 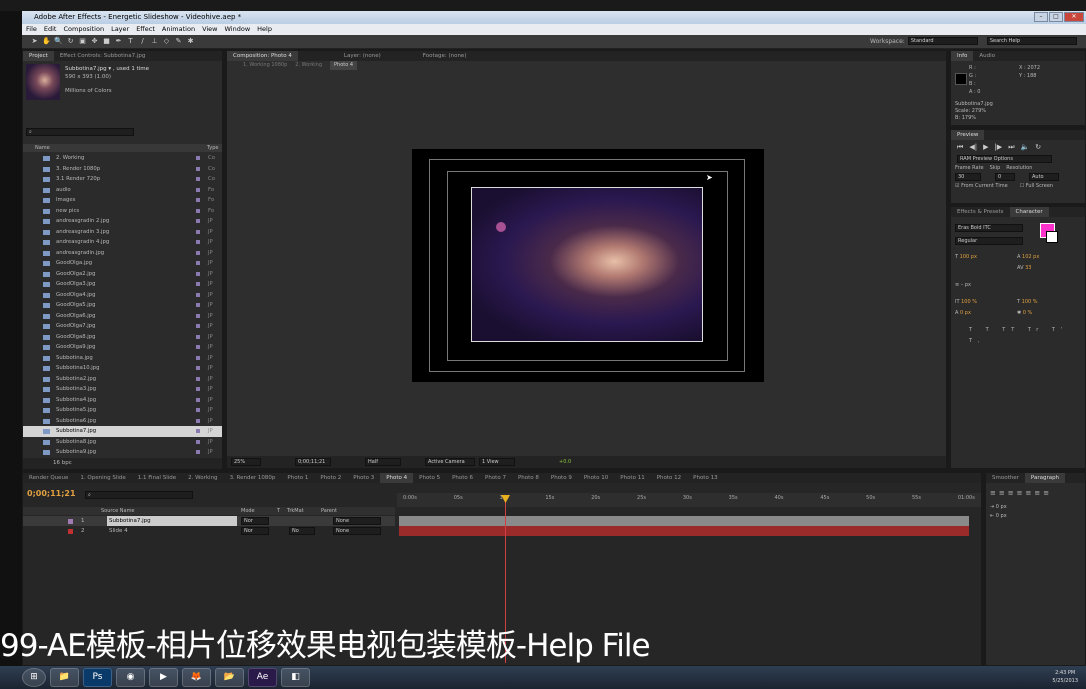 I want to click on menu-view: View, so click(x=209, y=29).